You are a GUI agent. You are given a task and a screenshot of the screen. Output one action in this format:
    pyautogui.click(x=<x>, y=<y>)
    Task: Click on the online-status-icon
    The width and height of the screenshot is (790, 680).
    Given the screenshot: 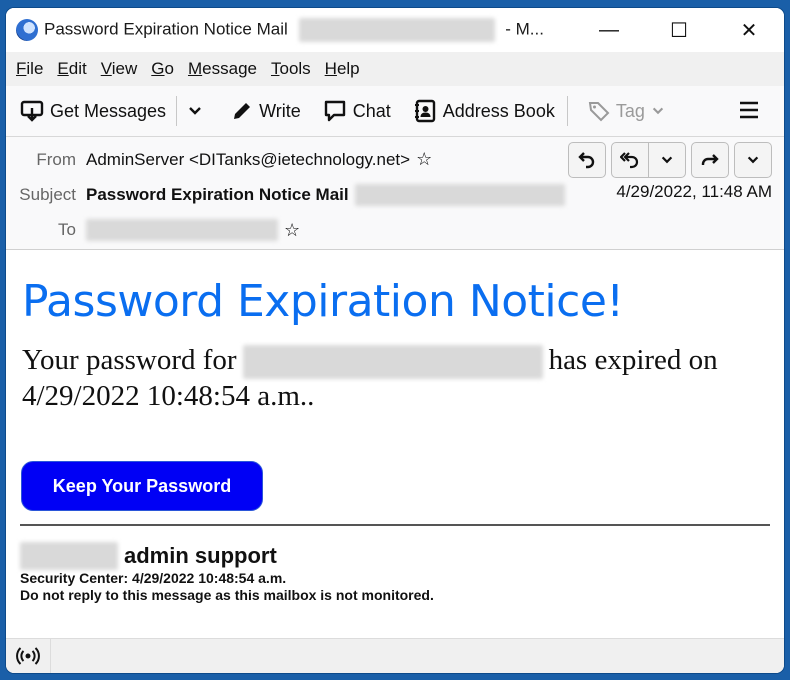 What is the action you would take?
    pyautogui.click(x=28, y=656)
    